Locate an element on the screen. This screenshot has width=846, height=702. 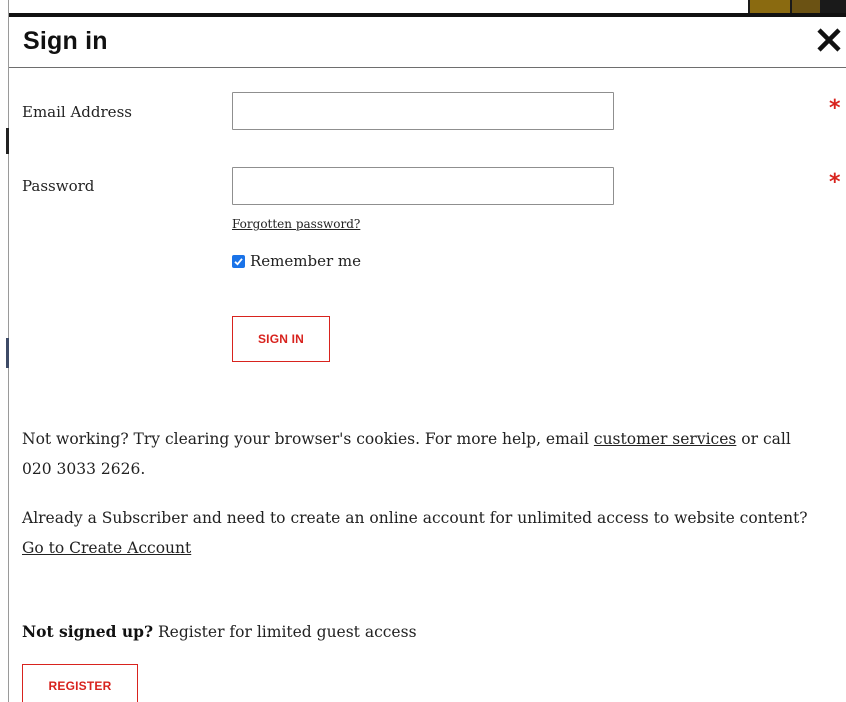
background-page-left-edge is located at coordinates (4, 351).